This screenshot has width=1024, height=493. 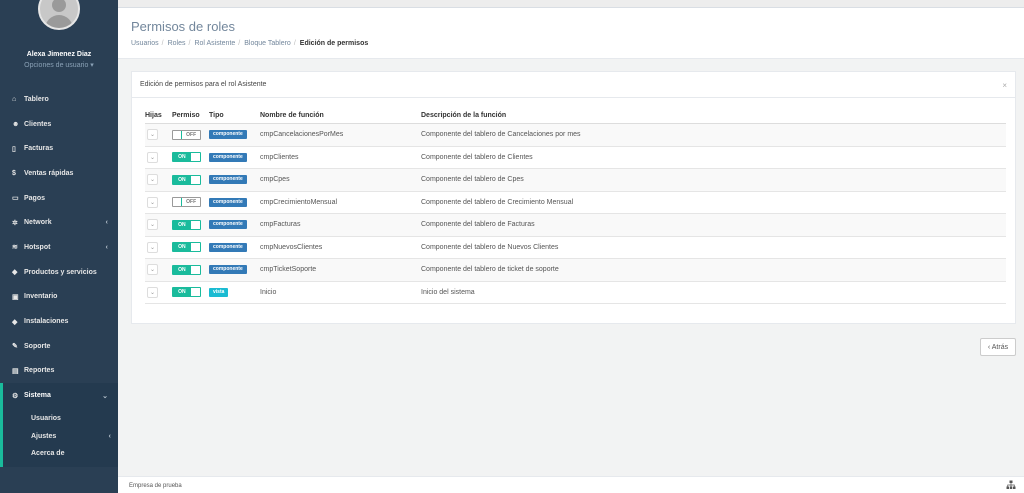 What do you see at coordinates (37, 396) in the screenshot?
I see `sidebar-item-label: Sistema` at bounding box center [37, 396].